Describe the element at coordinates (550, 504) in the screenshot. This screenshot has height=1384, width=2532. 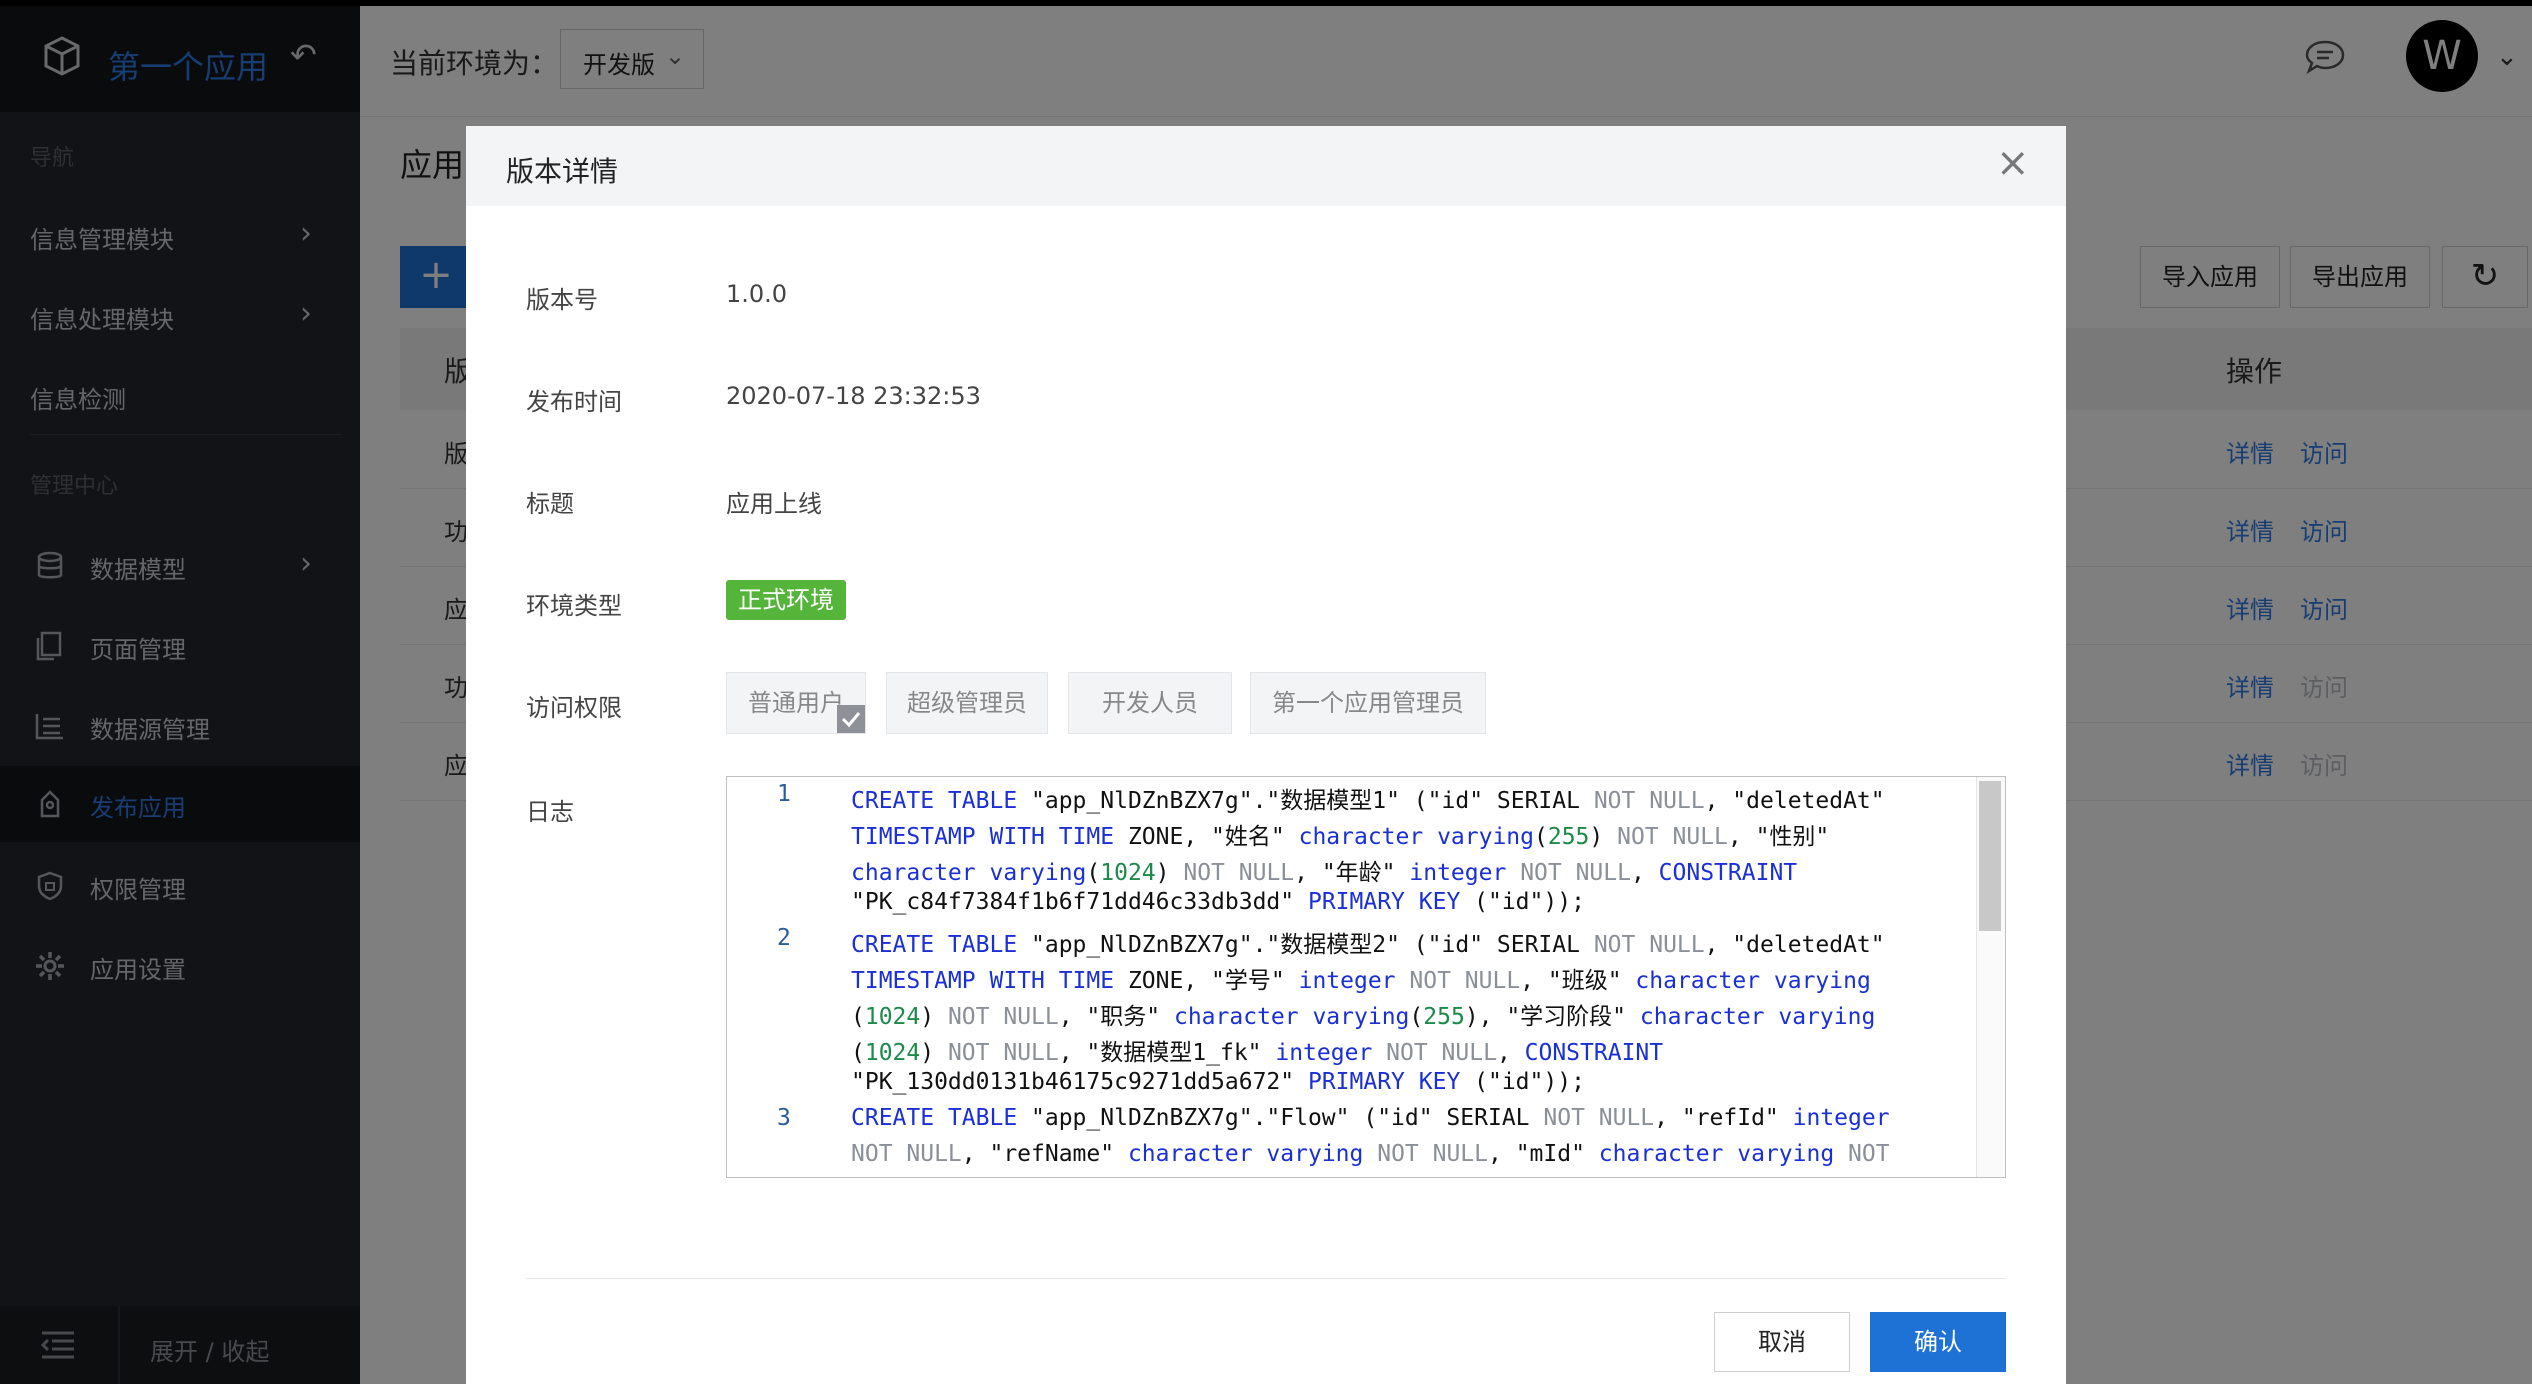
I see `title-label: 标题` at that location.